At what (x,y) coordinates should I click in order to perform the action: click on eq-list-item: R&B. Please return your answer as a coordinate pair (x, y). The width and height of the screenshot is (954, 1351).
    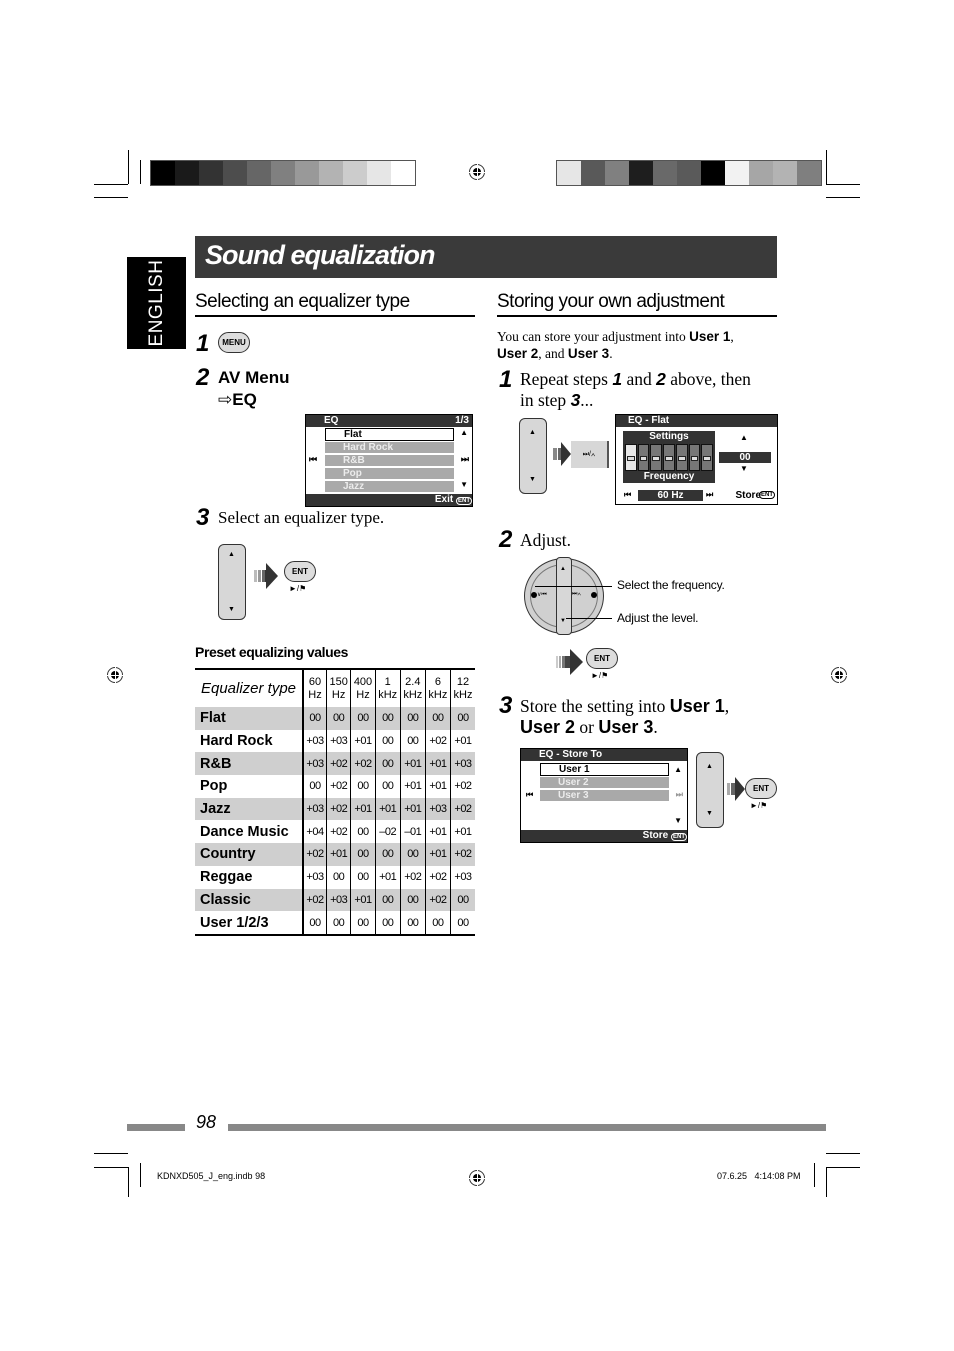
    Looking at the image, I should click on (389, 460).